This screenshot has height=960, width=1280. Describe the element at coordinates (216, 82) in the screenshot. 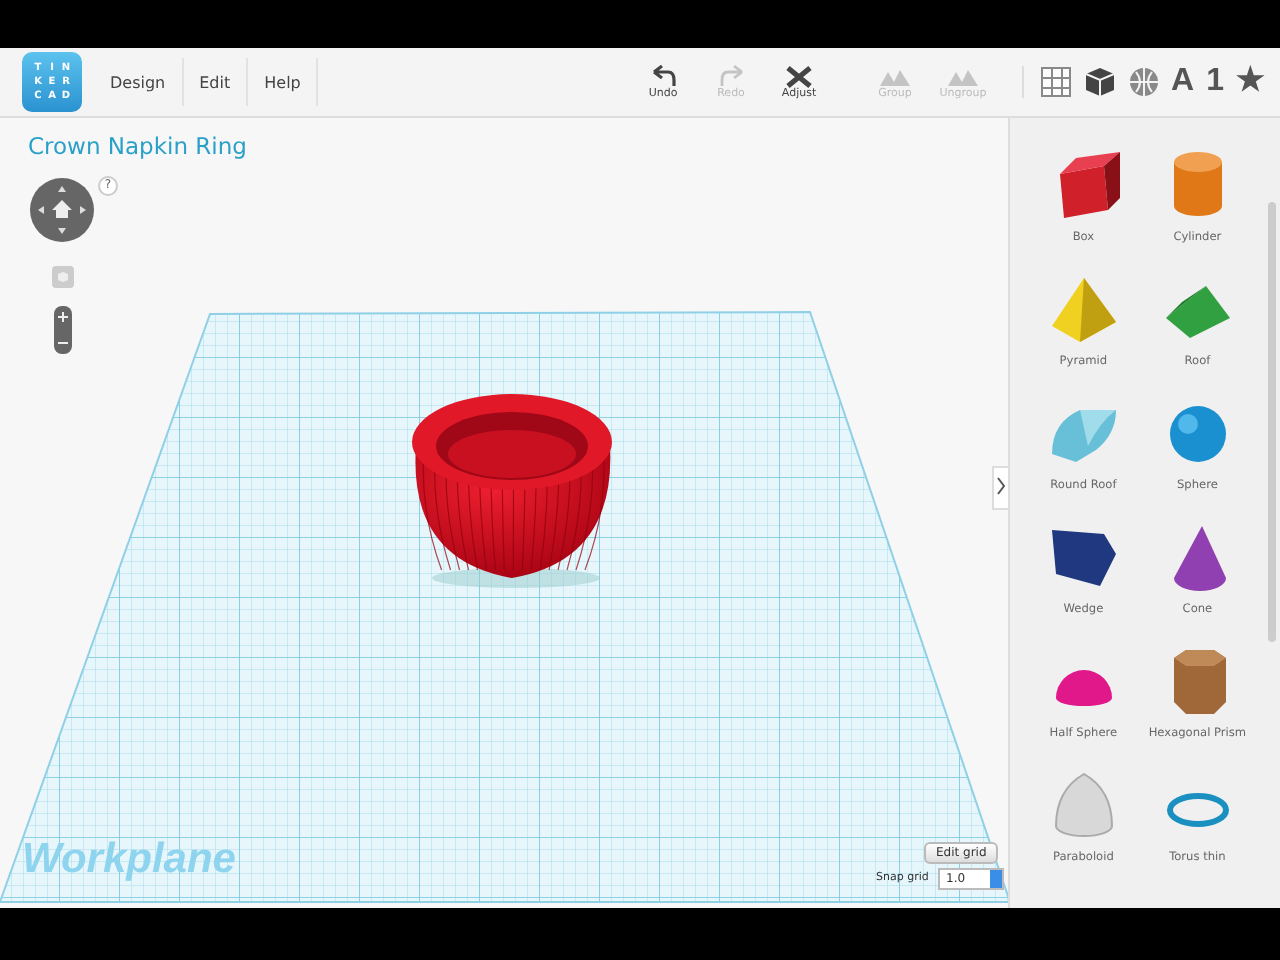

I see `menu-item: Edit` at that location.